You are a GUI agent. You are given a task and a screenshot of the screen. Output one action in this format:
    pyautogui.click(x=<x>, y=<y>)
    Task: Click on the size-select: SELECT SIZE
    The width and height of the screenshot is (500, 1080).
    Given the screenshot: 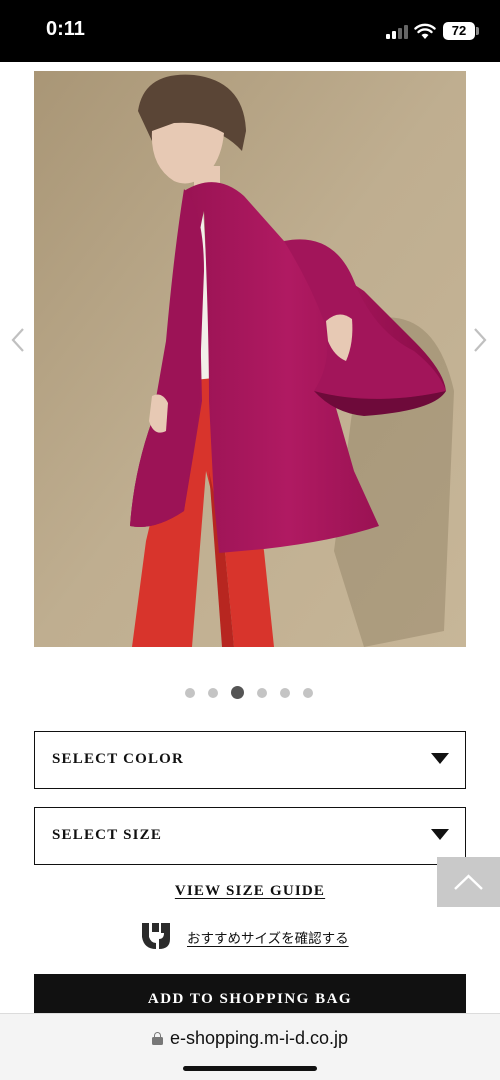 What is the action you would take?
    pyautogui.click(x=250, y=836)
    